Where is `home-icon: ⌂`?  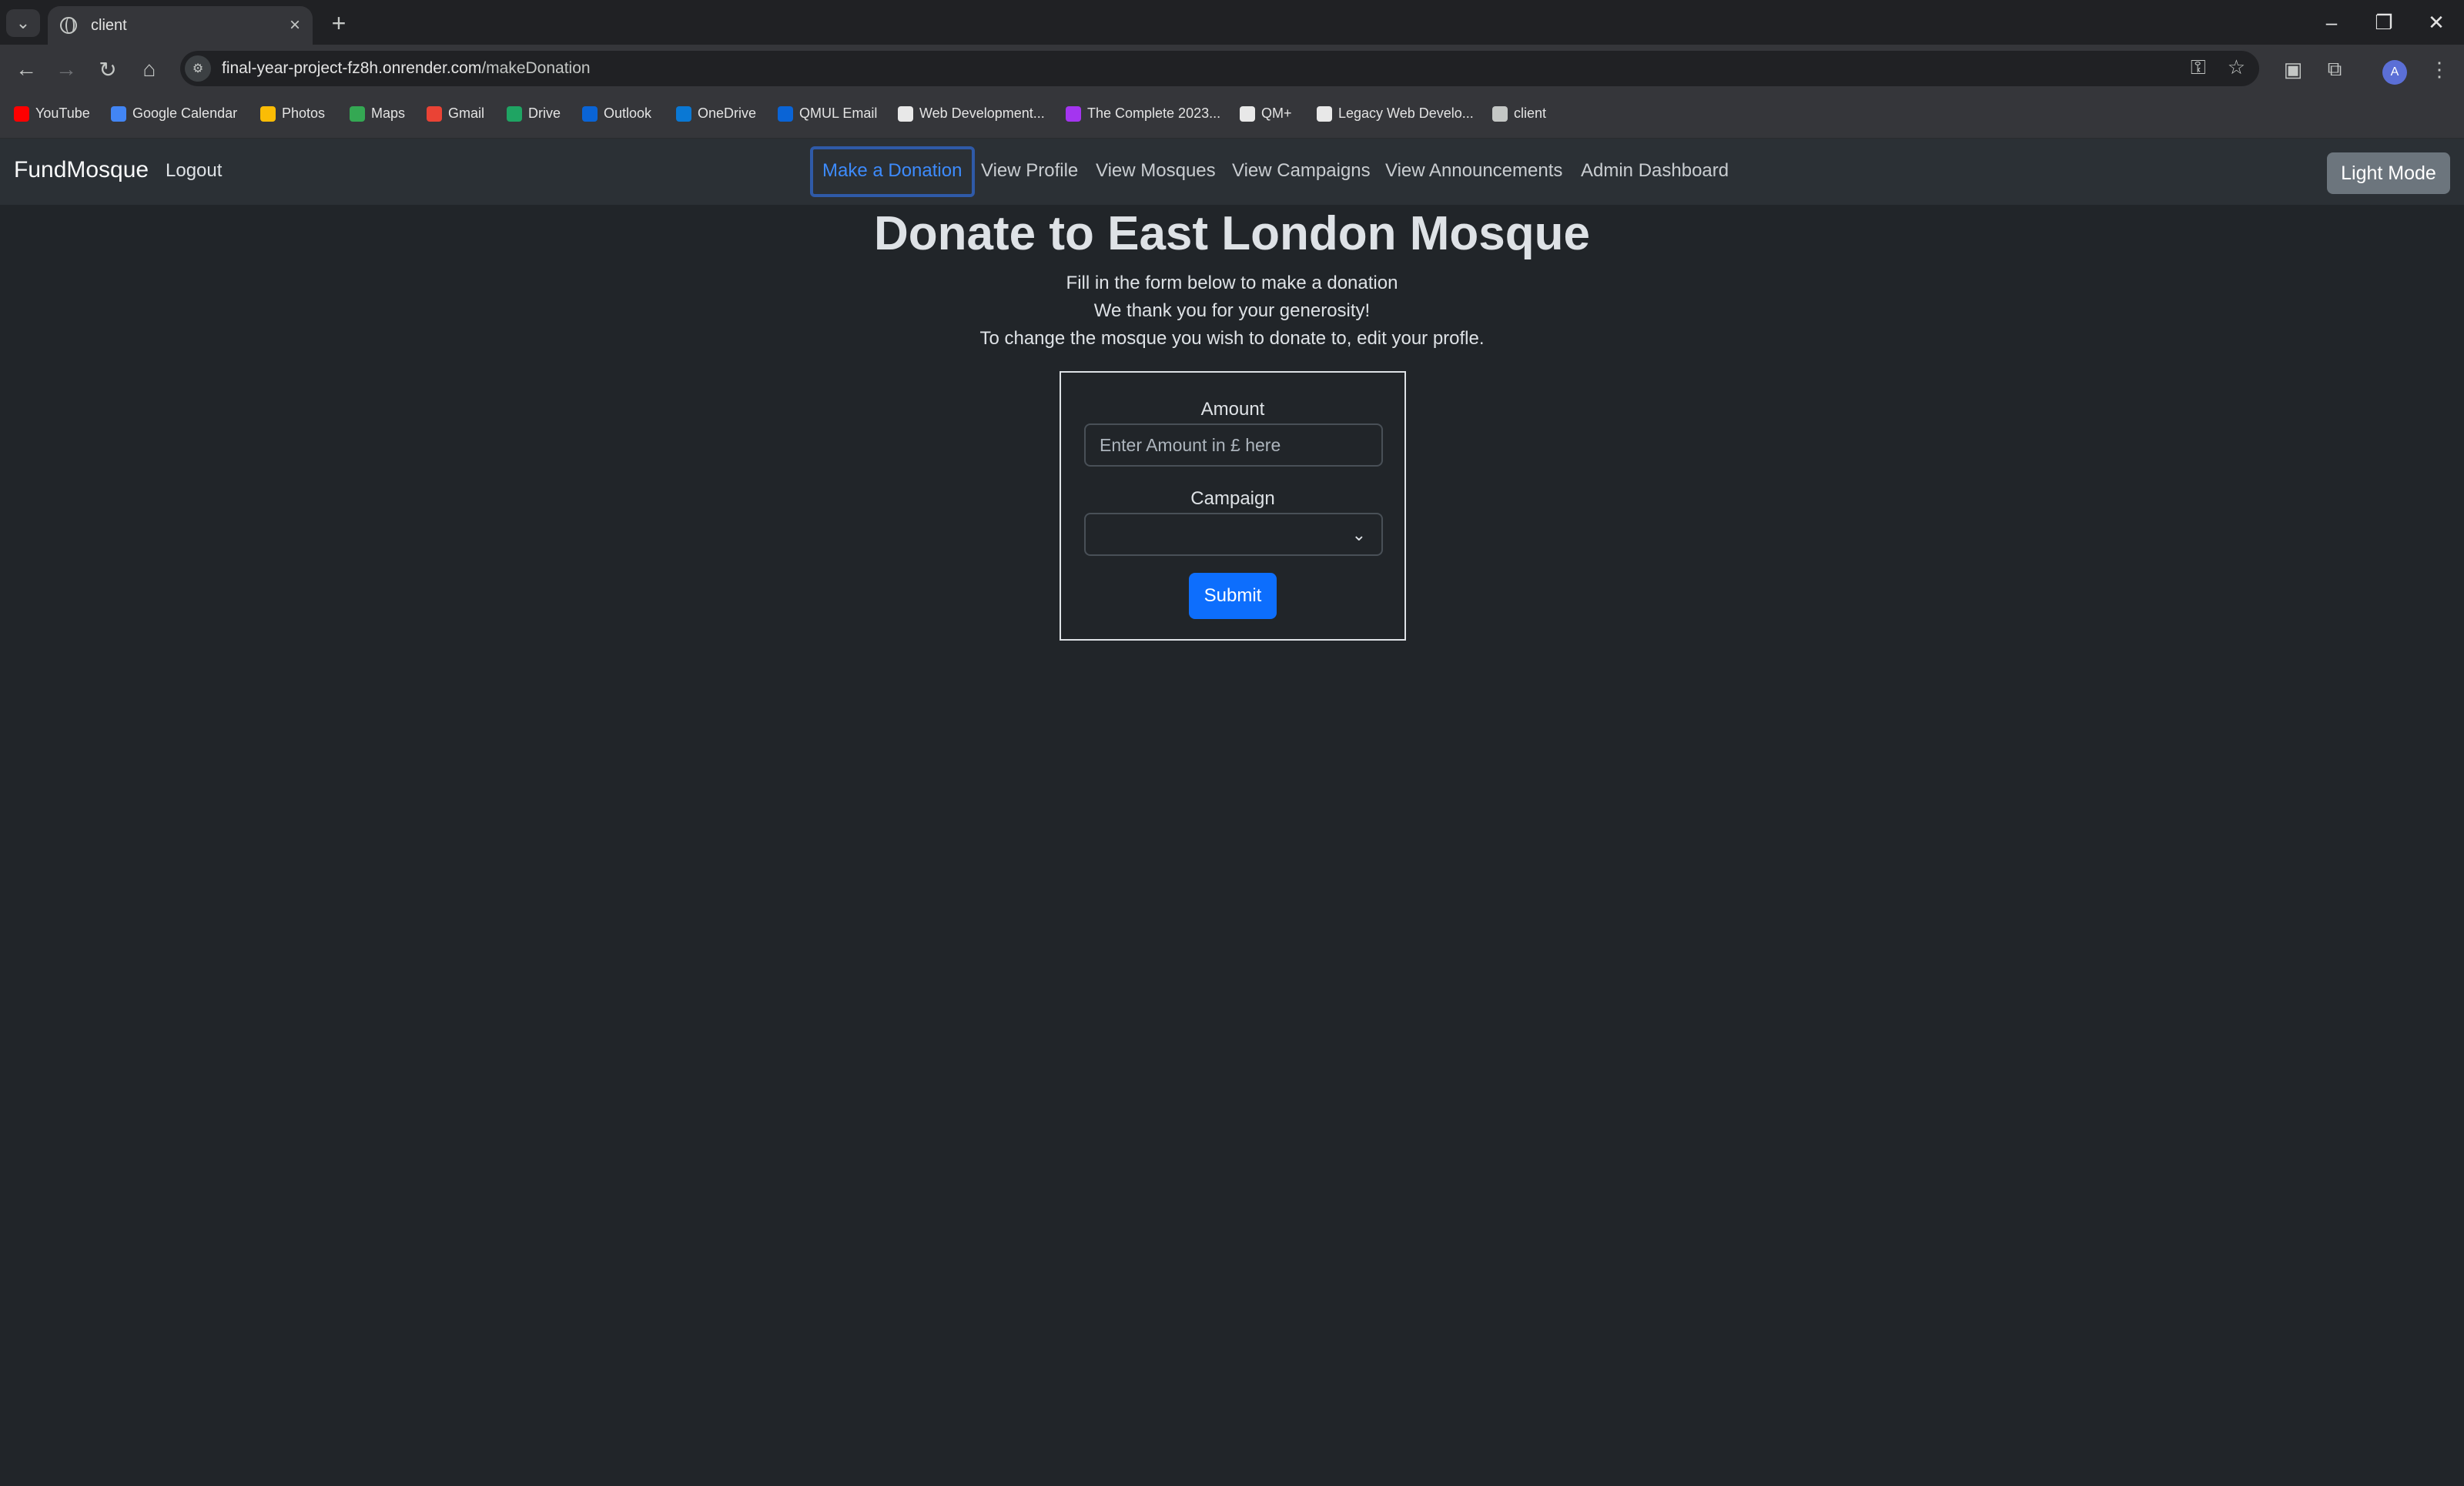 home-icon: ⌂ is located at coordinates (149, 69).